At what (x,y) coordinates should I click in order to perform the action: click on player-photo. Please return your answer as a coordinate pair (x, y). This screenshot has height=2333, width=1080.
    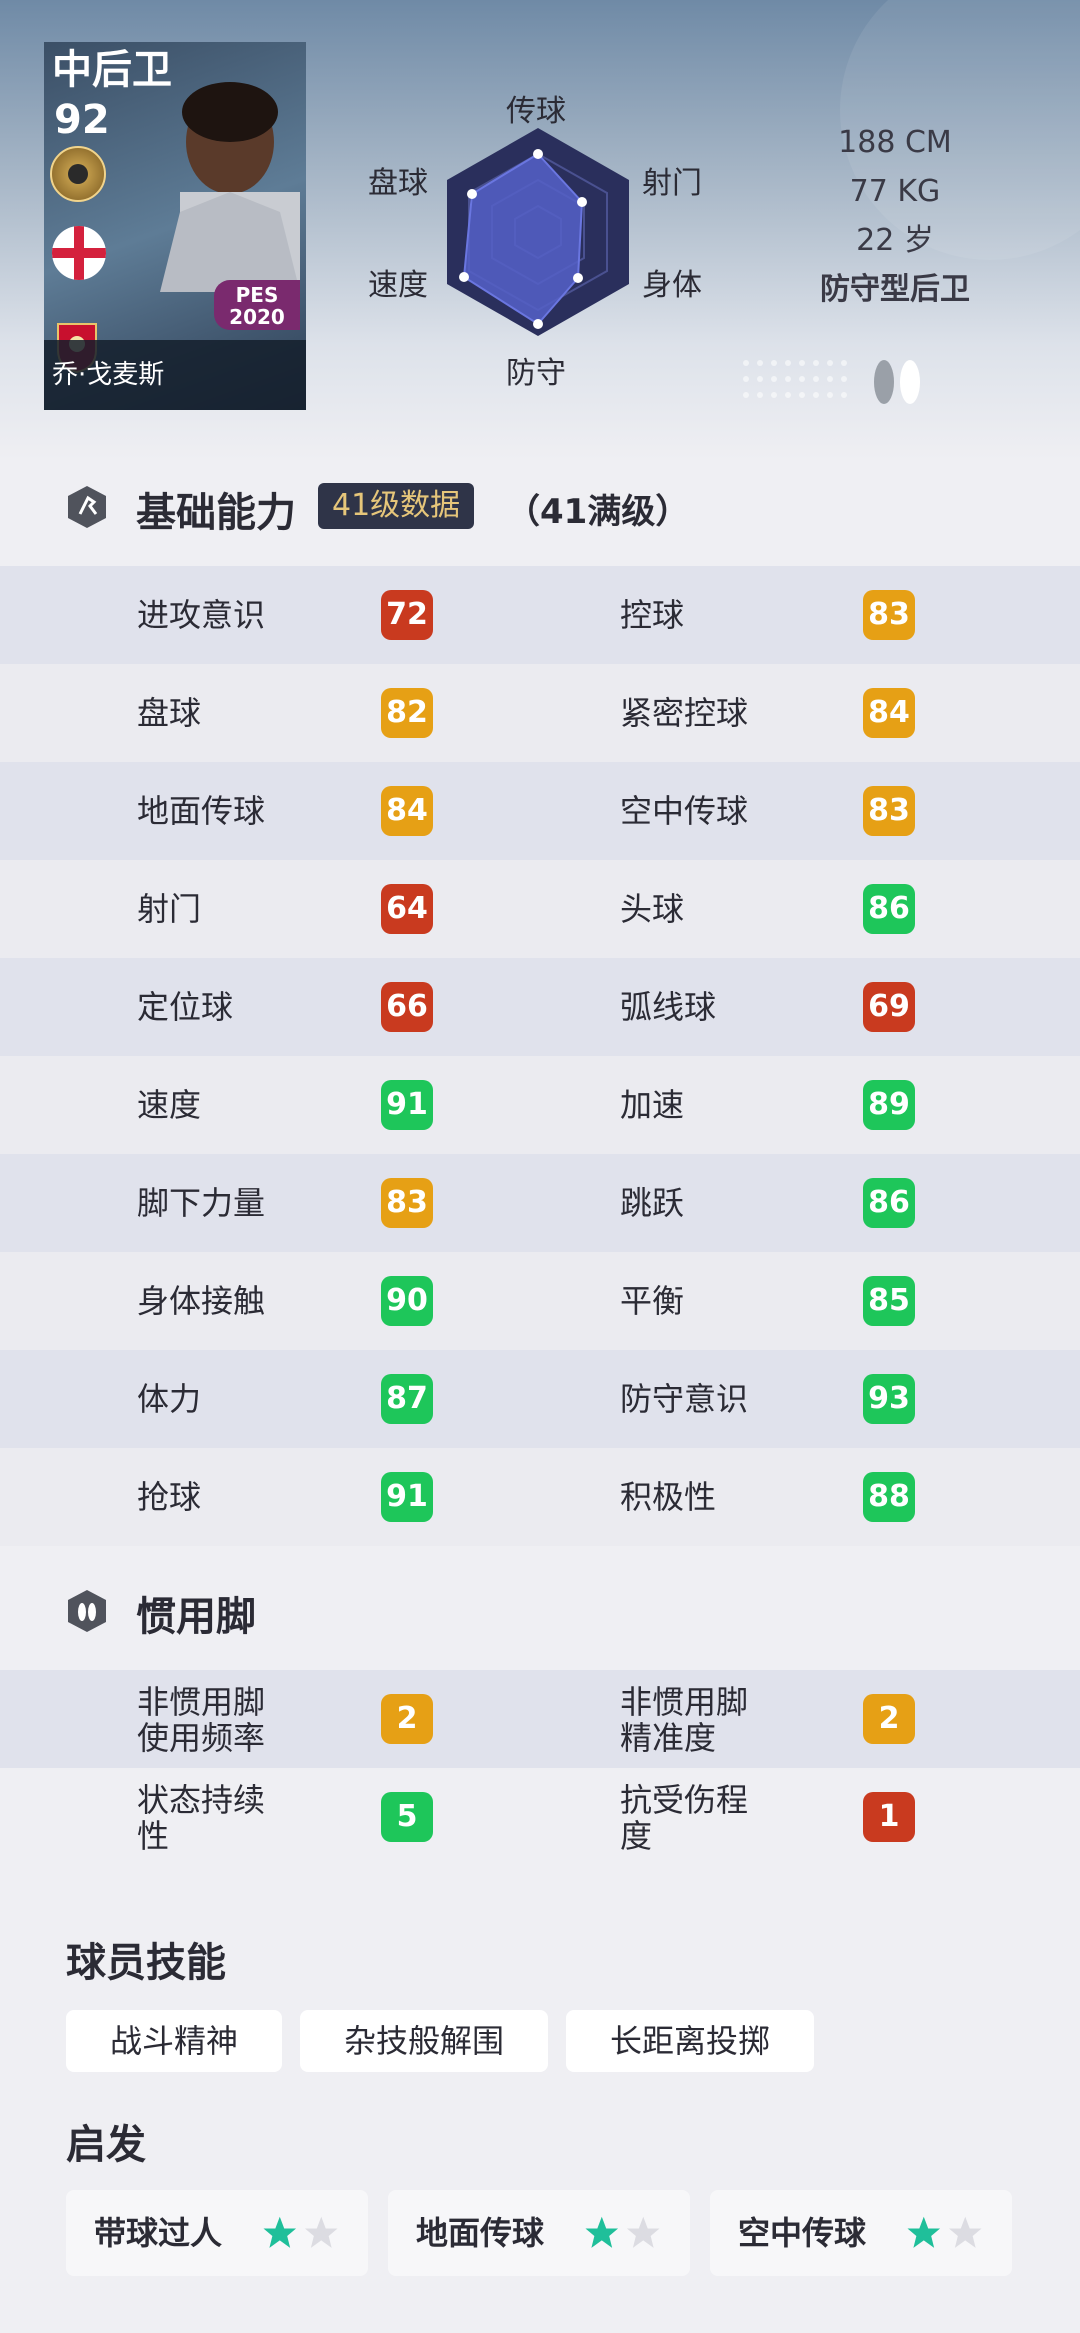
    Looking at the image, I should click on (230, 187).